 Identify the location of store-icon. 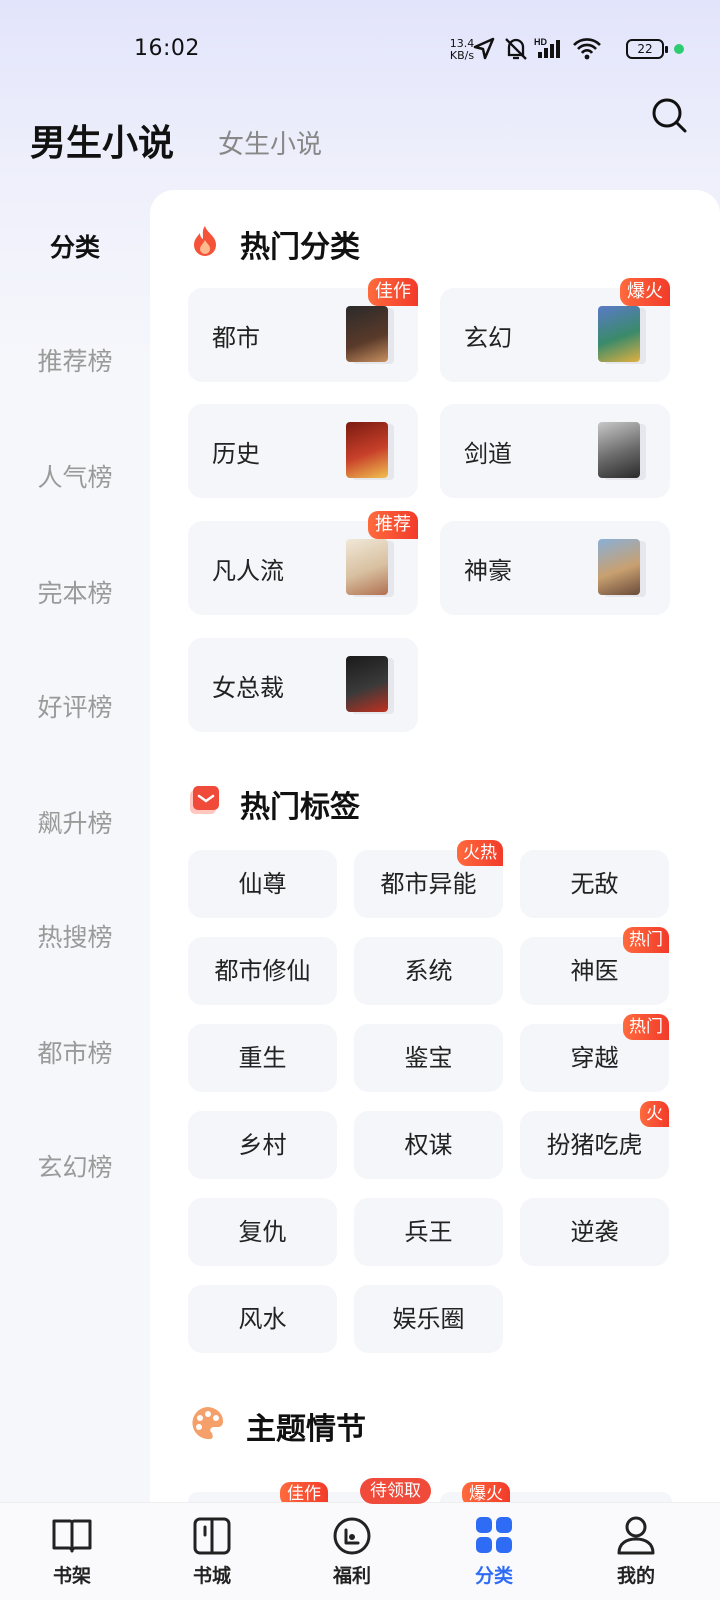
(212, 1536).